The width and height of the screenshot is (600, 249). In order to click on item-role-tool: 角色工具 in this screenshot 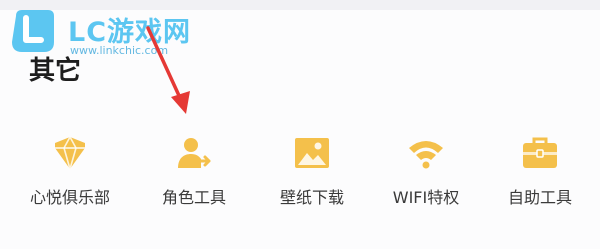, I will do `click(194, 175)`.